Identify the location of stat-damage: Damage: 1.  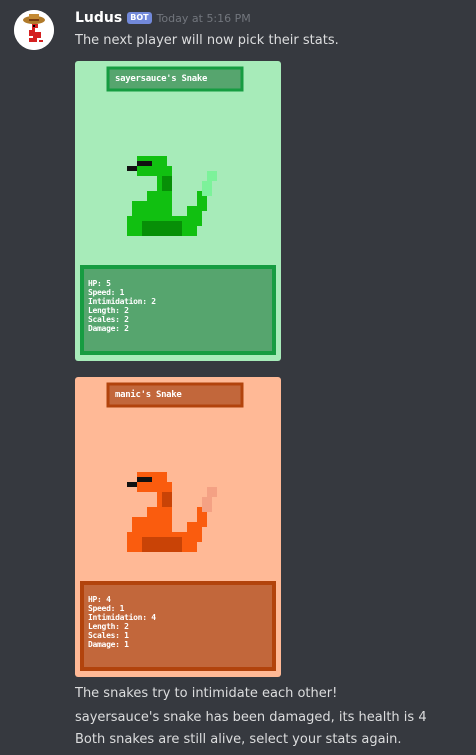
(108, 644).